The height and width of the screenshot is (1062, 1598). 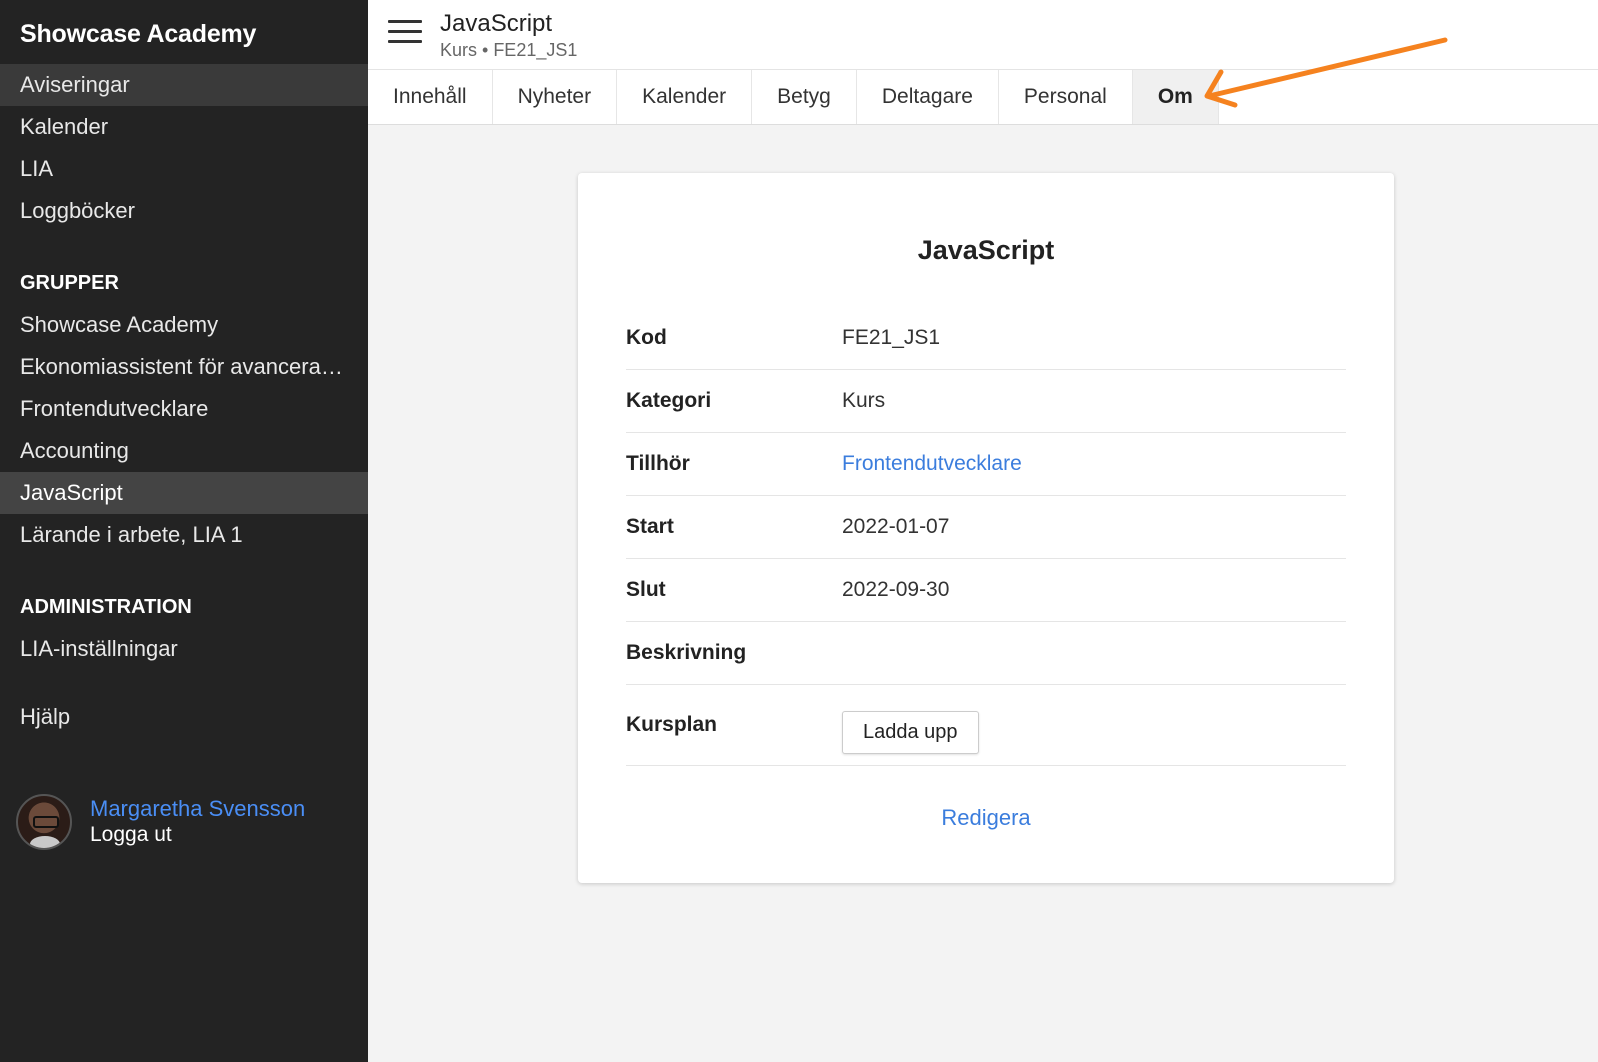 I want to click on tab-nyheter: Nyheter, so click(x=555, y=97).